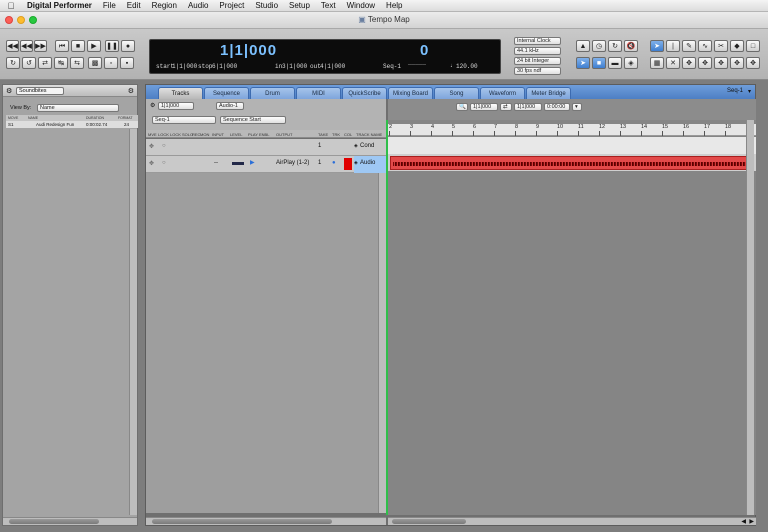  Describe the element at coordinates (266, 147) in the screenshot. I see `table-row: ✥ ○ 1 ◈ Cond` at that location.